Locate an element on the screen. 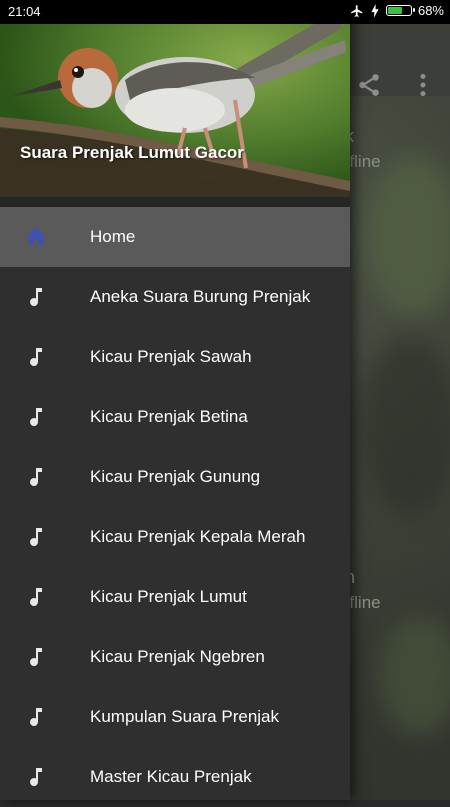 This screenshot has width=450, height=807. drawer-header-title: Suara Prenjak Lumut Gacor is located at coordinates (132, 152).